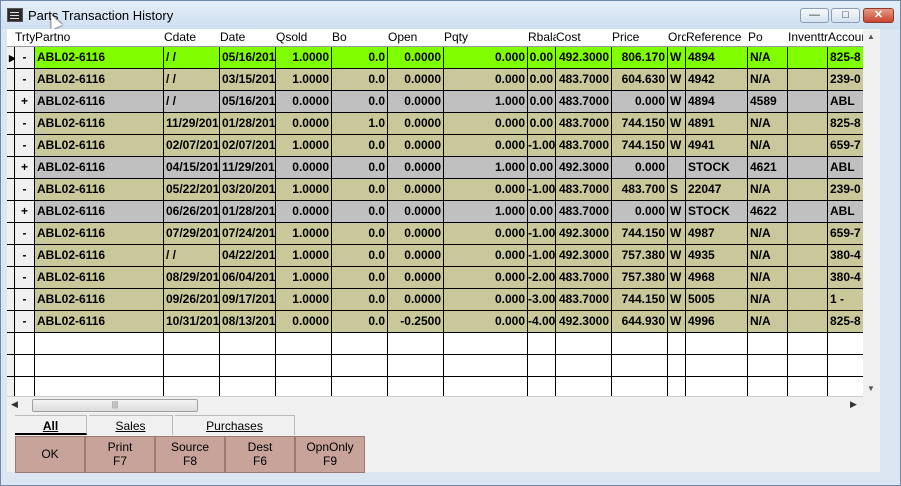 The height and width of the screenshot is (486, 901). What do you see at coordinates (190, 454) in the screenshot?
I see `source-button: Source F8` at bounding box center [190, 454].